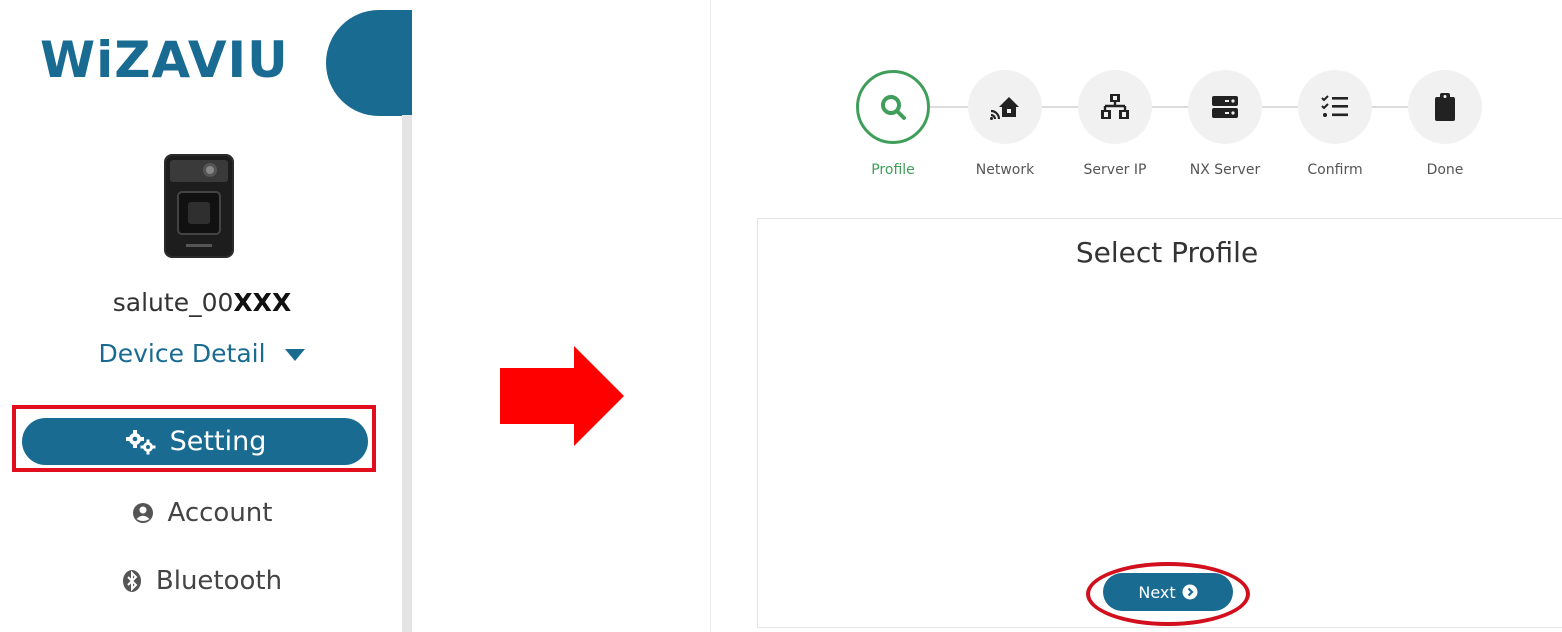 The width and height of the screenshot is (1562, 632). What do you see at coordinates (1225, 170) in the screenshot?
I see `step-label: NX Server` at bounding box center [1225, 170].